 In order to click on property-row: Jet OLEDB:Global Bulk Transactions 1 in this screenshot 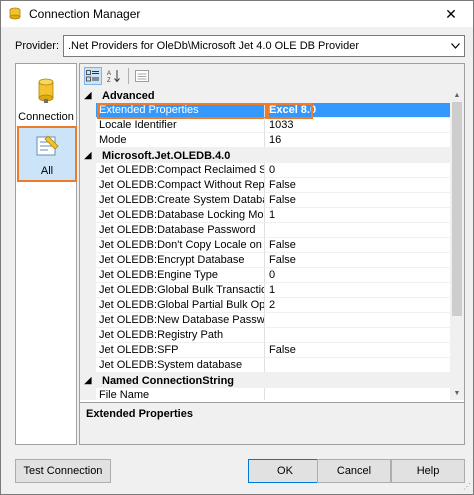, I will do `click(265, 290)`.